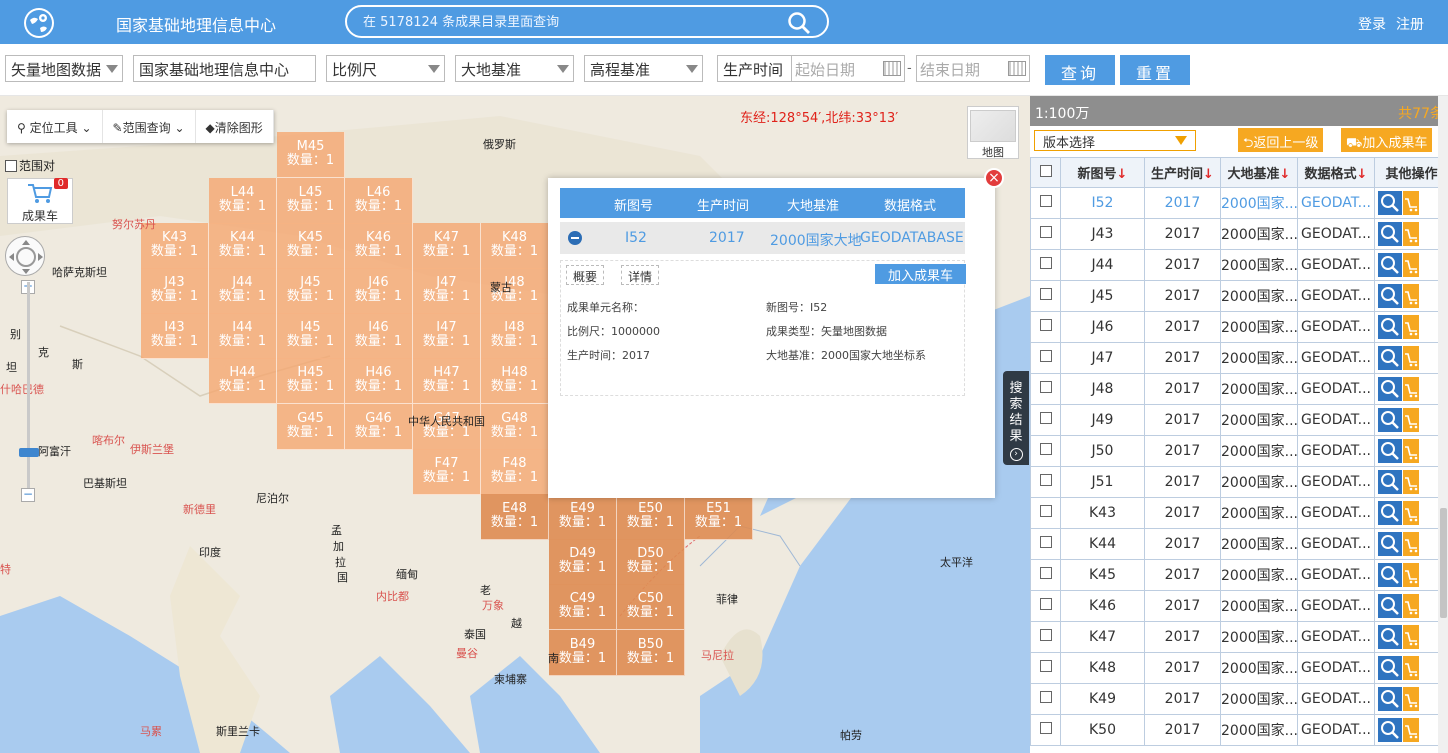 The image size is (1448, 753). I want to click on row-sheet: J44, so click(1102, 265).